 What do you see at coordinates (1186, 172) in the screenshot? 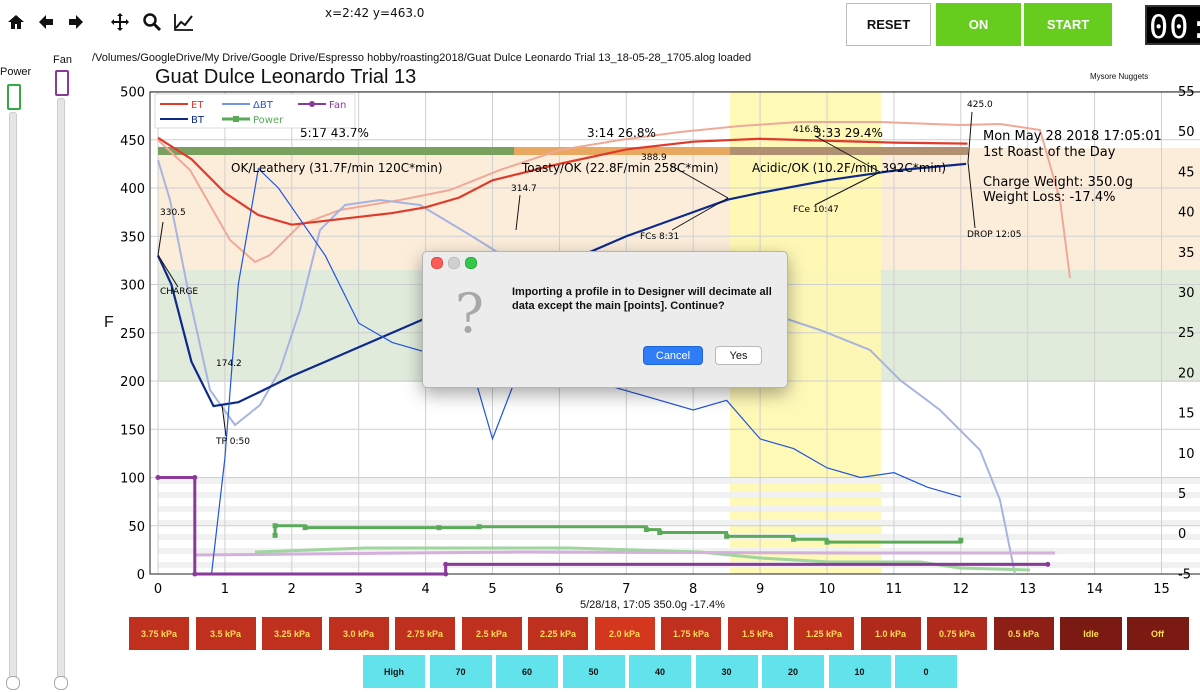
I see `y2-tick-label: 45` at bounding box center [1186, 172].